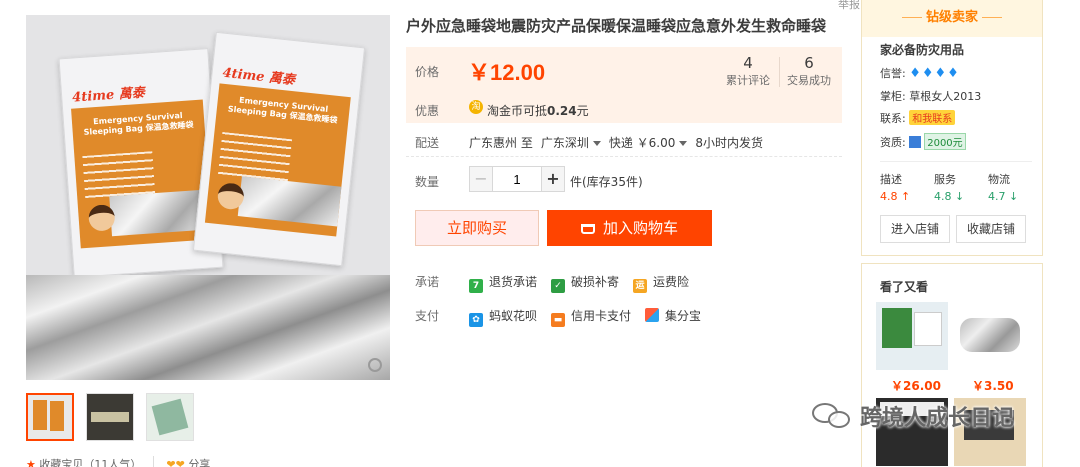 The width and height of the screenshot is (1080, 467). I want to click on score-service: 服务 4.8 ↓, so click(949, 188).